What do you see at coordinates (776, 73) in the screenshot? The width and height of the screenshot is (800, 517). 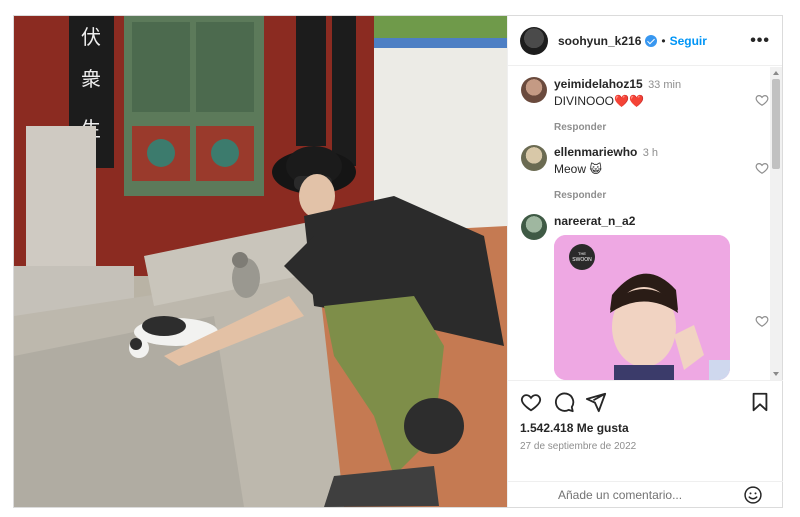 I see `scroll-up-arrow-icon` at bounding box center [776, 73].